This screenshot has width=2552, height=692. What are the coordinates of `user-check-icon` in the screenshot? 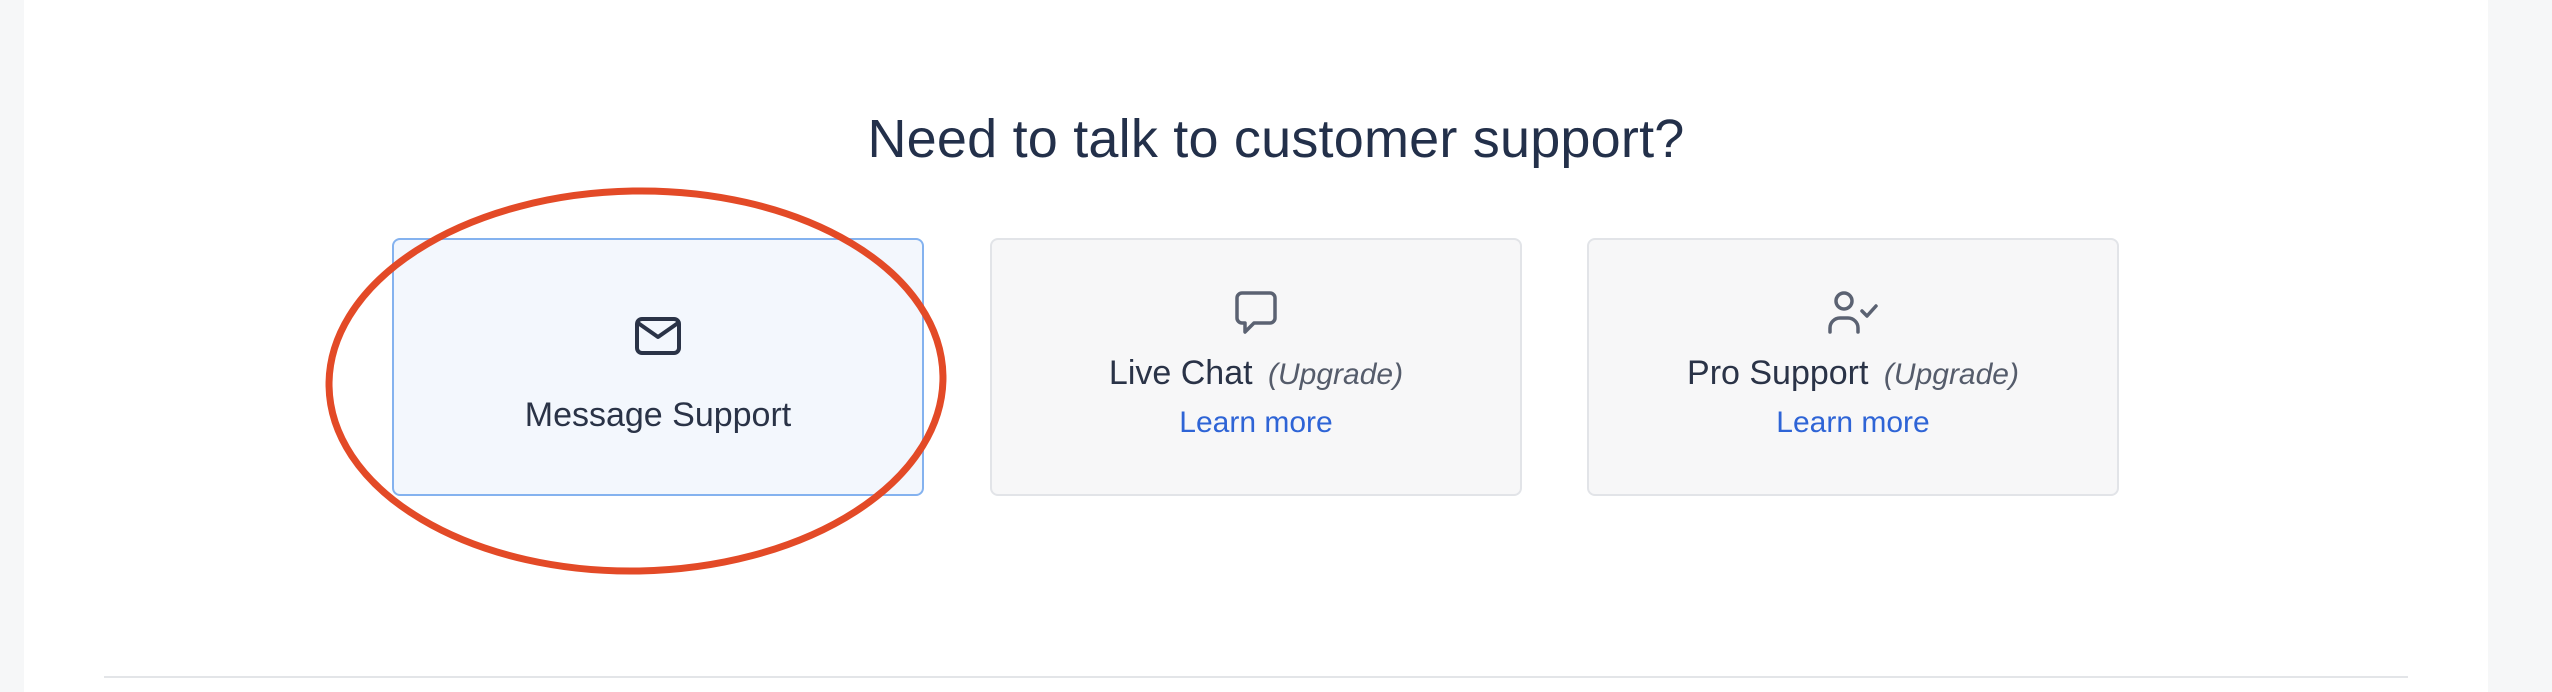 It's located at (1853, 313).